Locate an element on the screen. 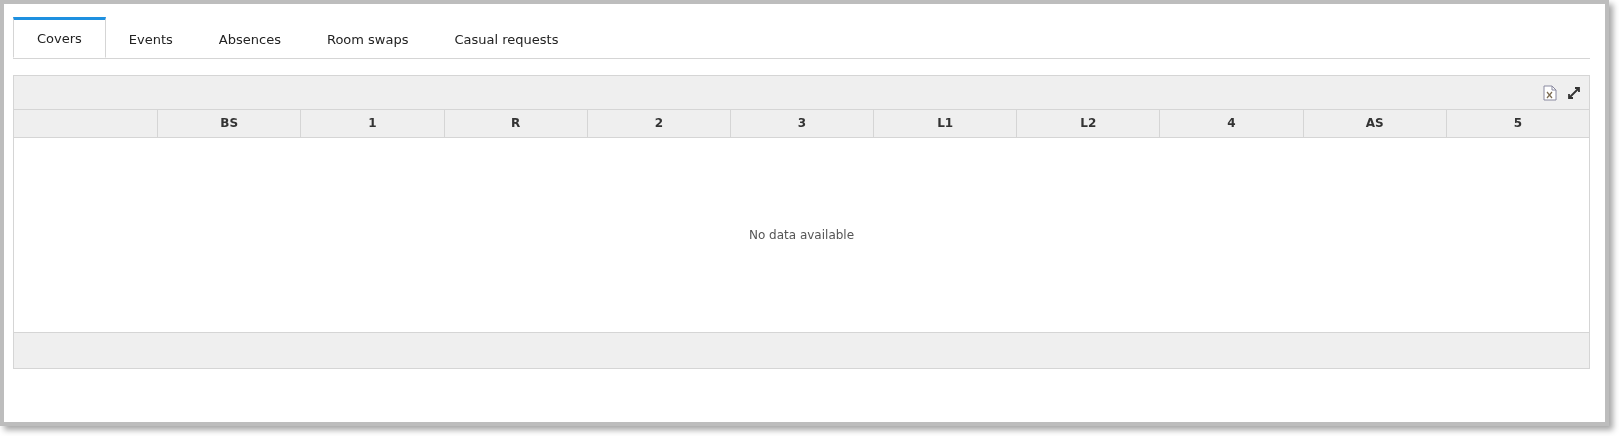 The image size is (1619, 436). column-header: L1 is located at coordinates (945, 123).